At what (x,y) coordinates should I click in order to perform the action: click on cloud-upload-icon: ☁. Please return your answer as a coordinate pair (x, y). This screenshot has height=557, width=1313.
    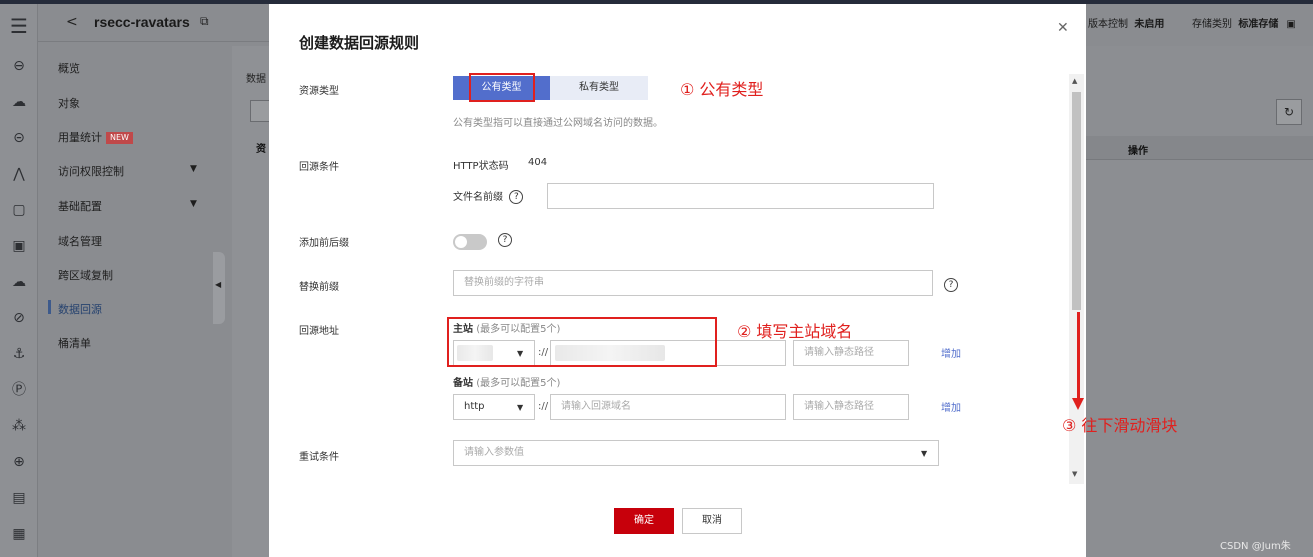
    Looking at the image, I should click on (19, 282).